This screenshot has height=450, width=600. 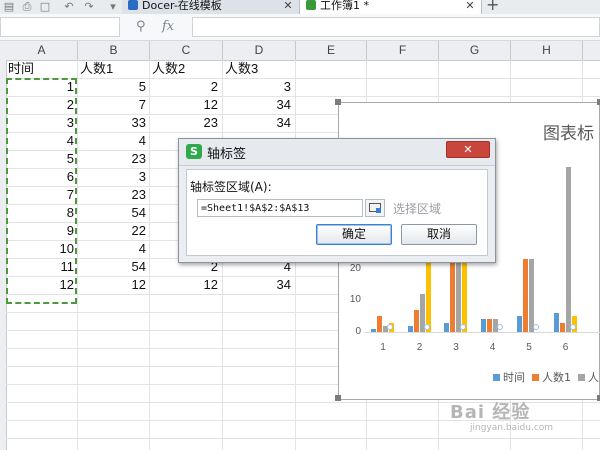 I want to click on column-header-b: B, so click(x=114, y=50).